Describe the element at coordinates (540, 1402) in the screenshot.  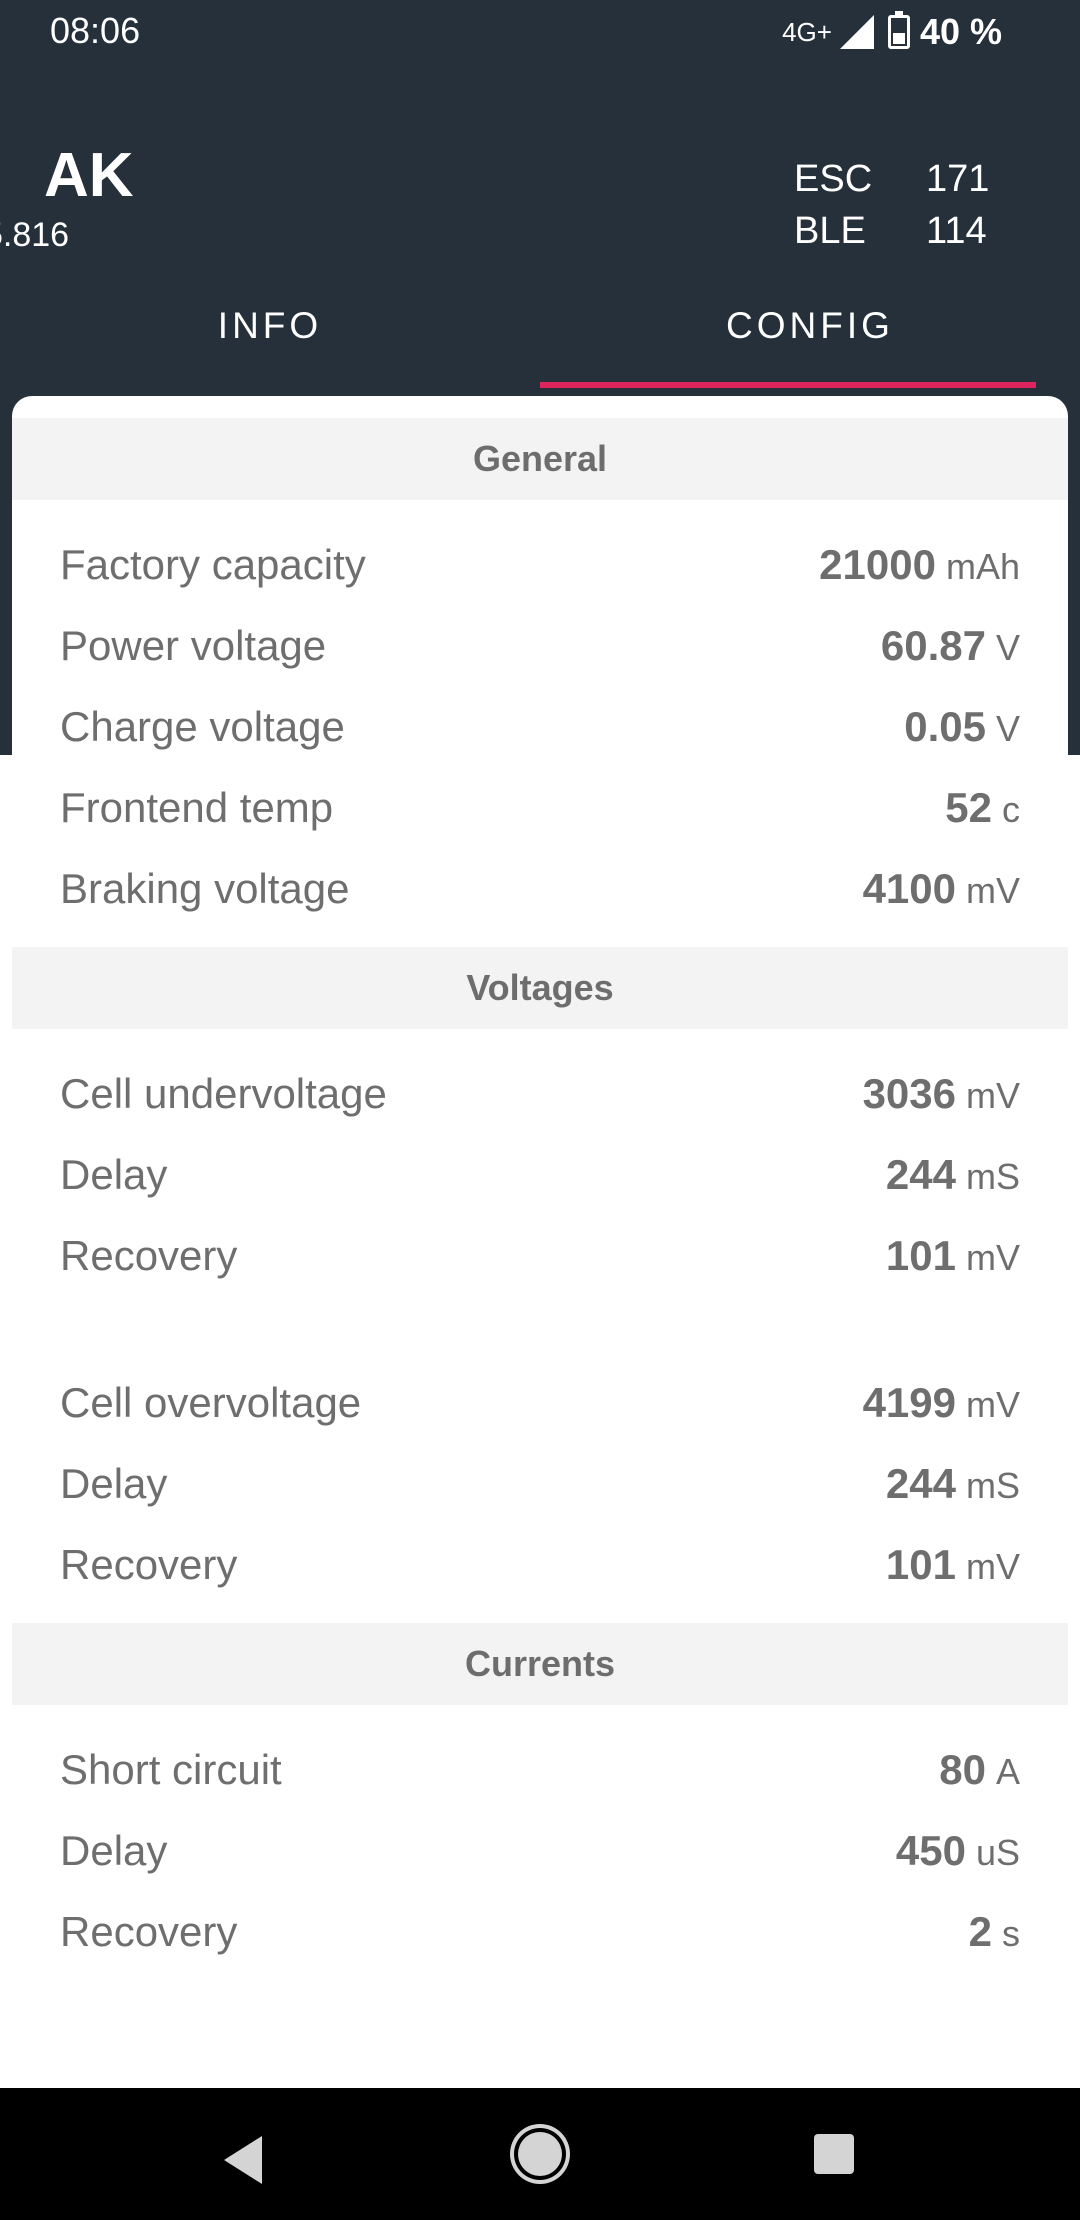
I see `row-cell-overvoltage: Cell overvoltage 4199 mV` at that location.